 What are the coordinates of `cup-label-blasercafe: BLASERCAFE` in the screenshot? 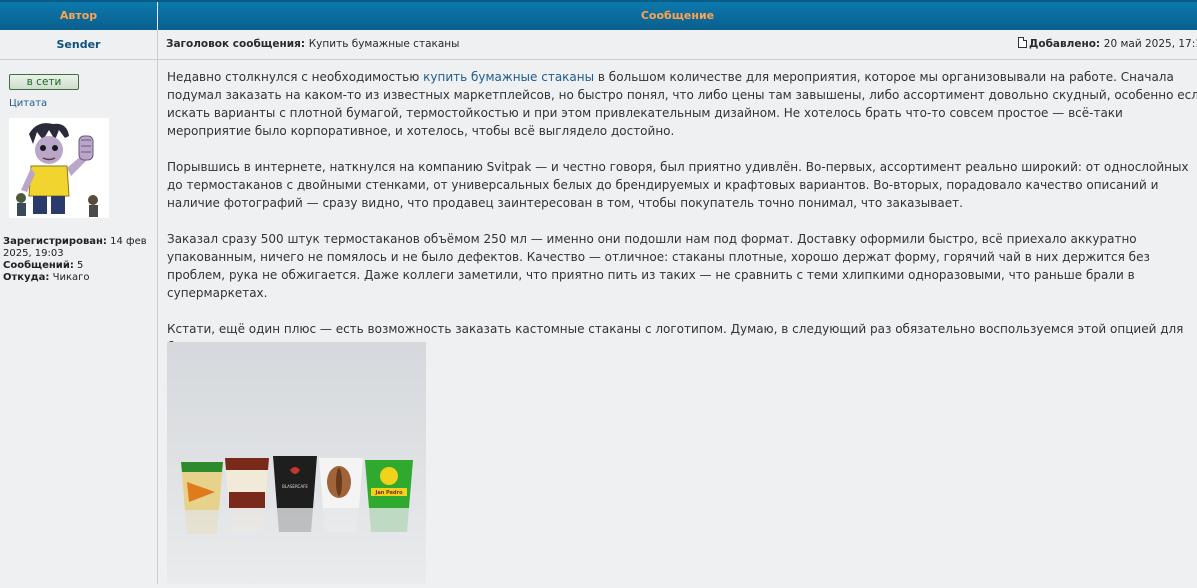 It's located at (295, 486).